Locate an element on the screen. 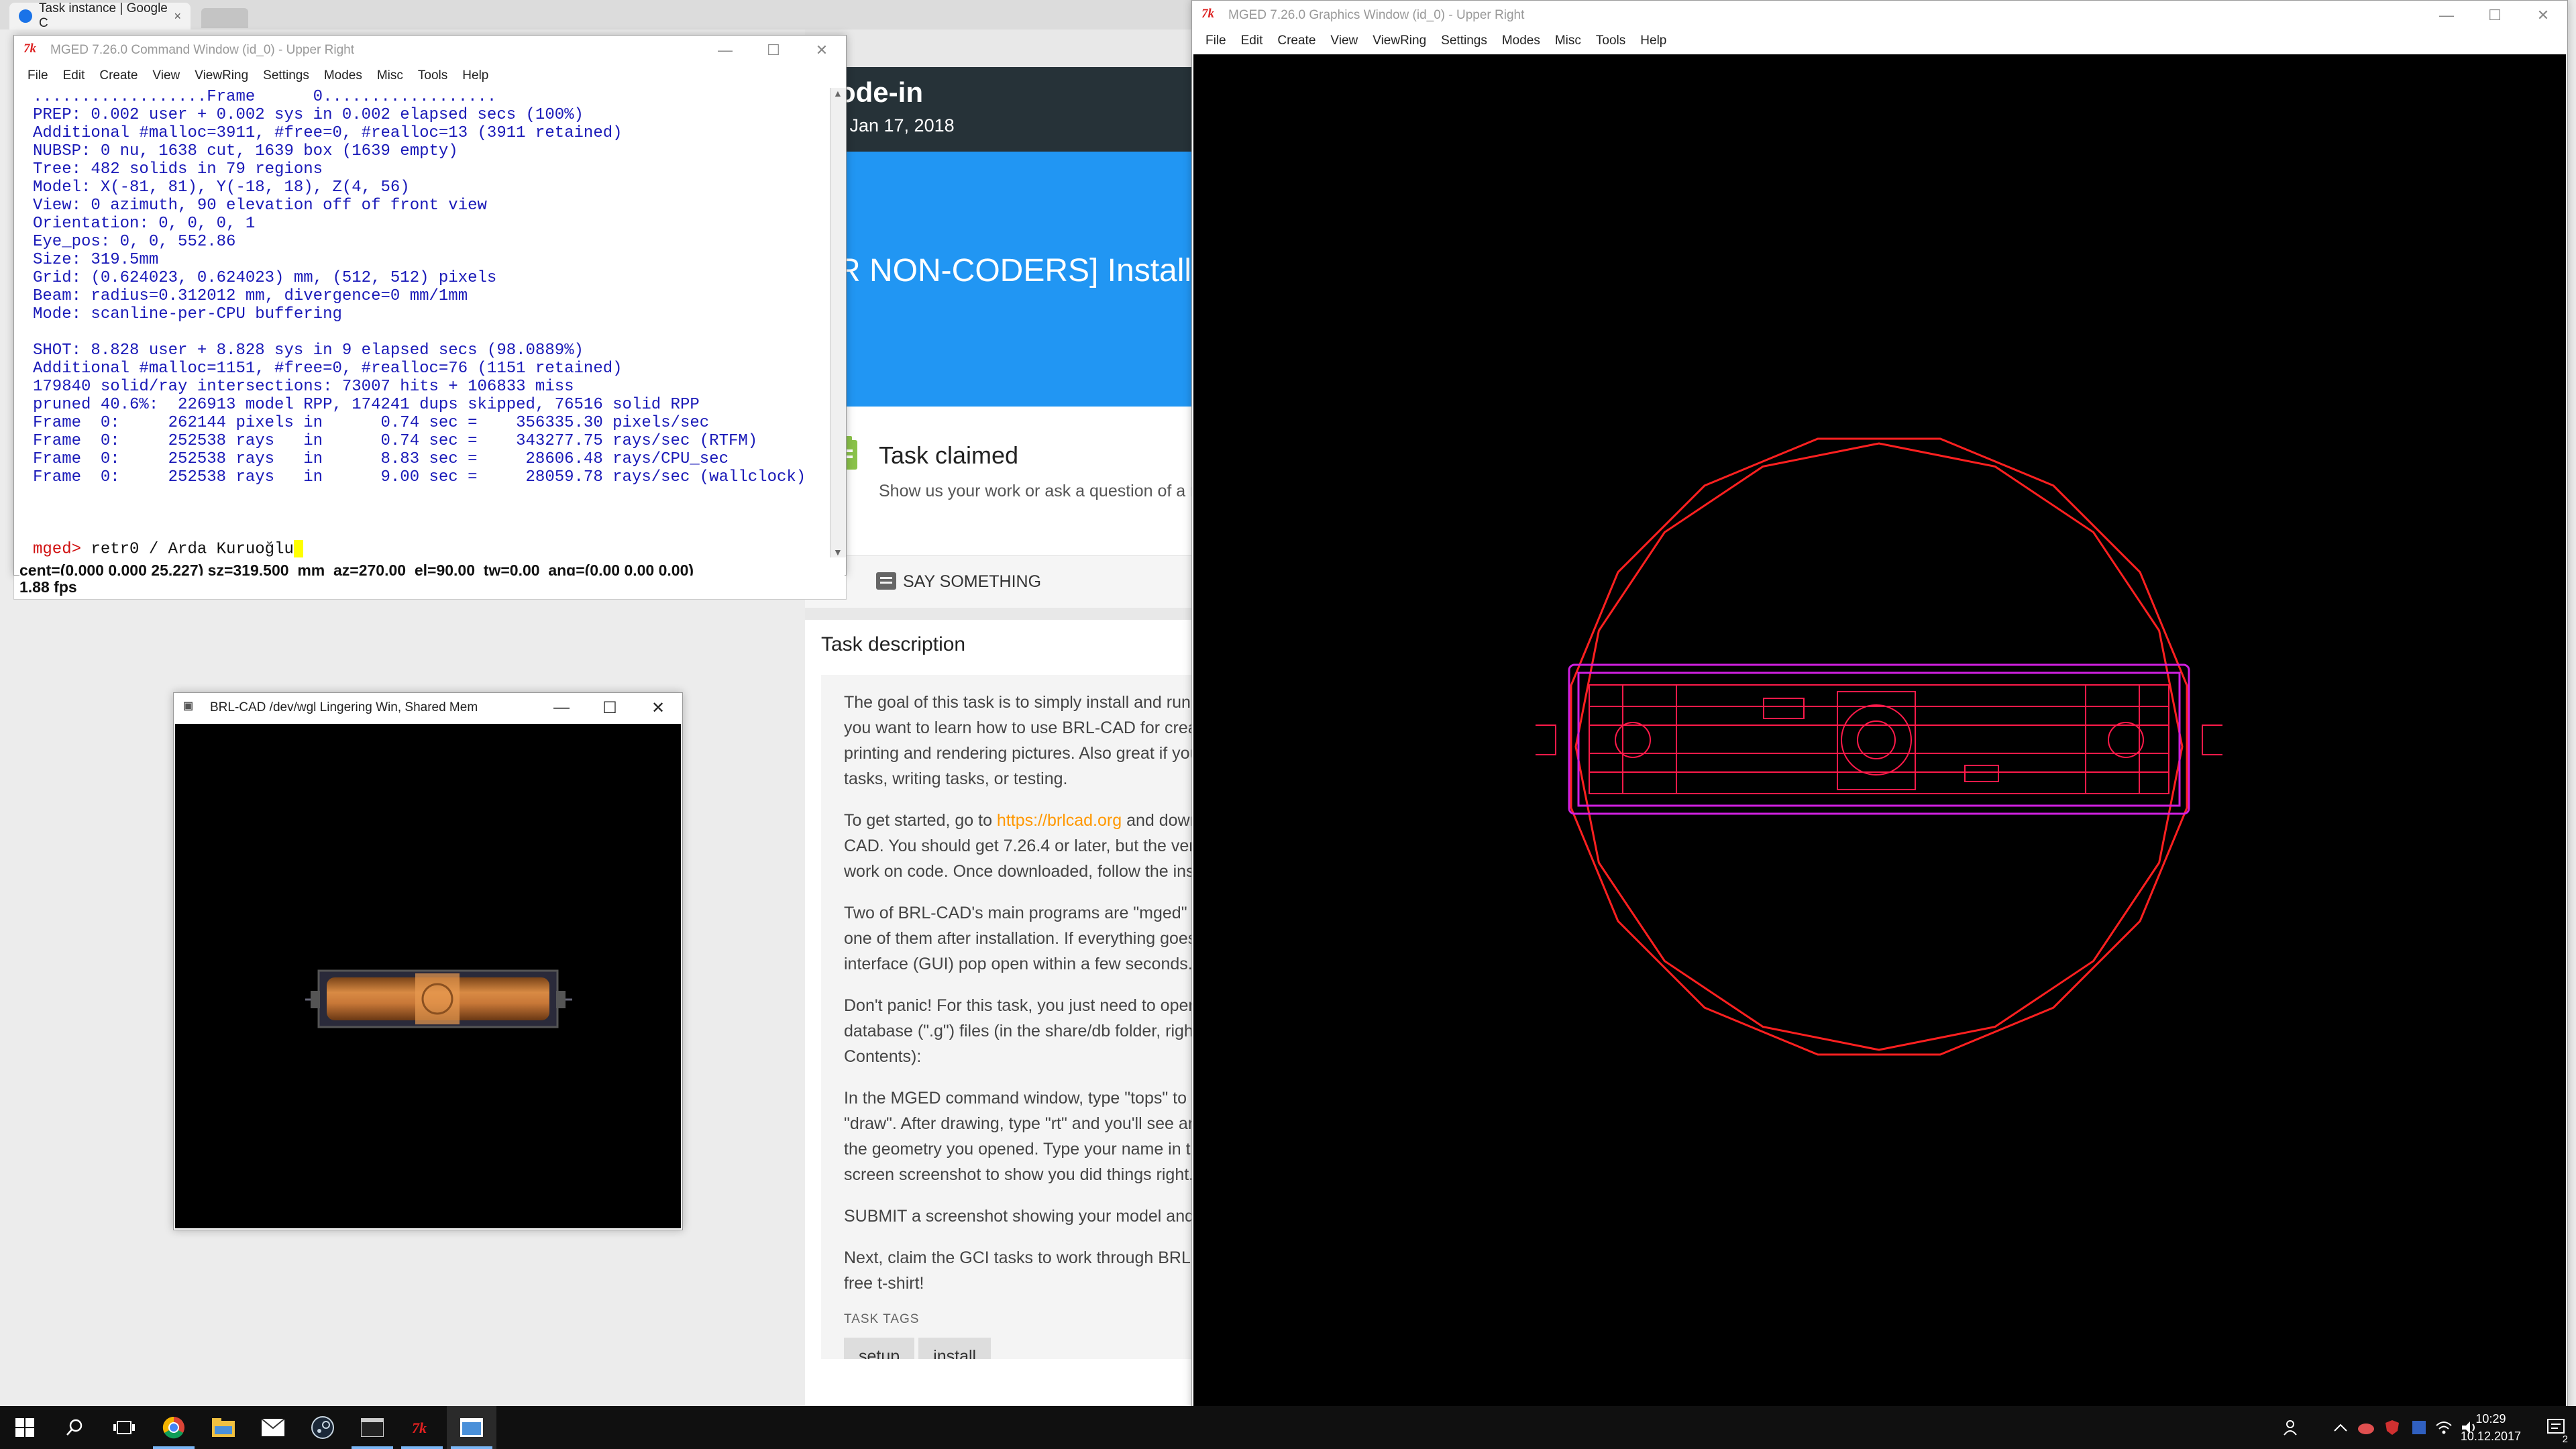 This screenshot has height=1449, width=2576. output-line: Size: 319.5mm is located at coordinates (96, 260).